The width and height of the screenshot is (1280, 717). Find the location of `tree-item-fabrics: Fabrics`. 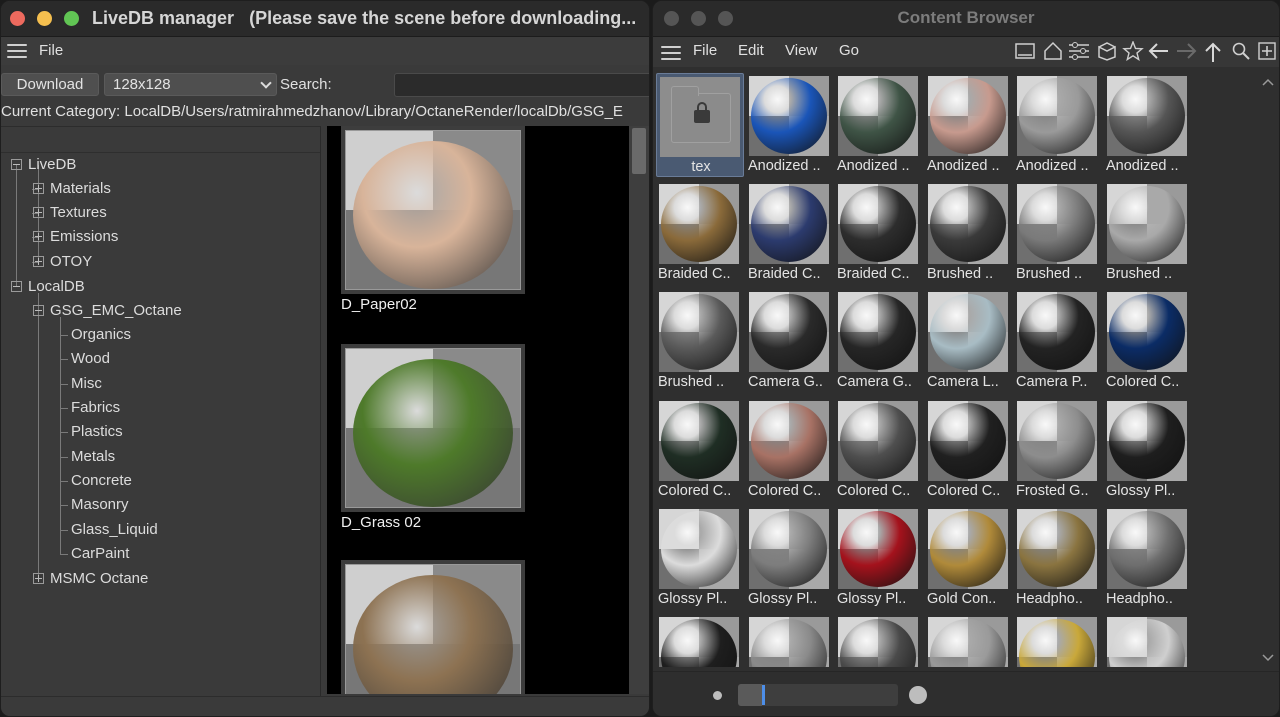

tree-item-fabrics: Fabrics is located at coordinates (95, 407).